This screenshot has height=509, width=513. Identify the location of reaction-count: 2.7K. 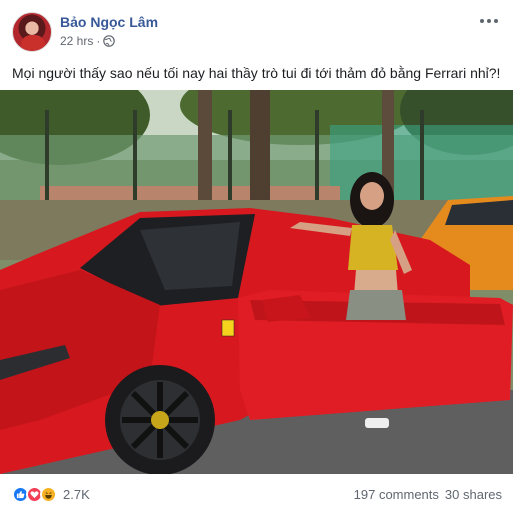
(76, 494).